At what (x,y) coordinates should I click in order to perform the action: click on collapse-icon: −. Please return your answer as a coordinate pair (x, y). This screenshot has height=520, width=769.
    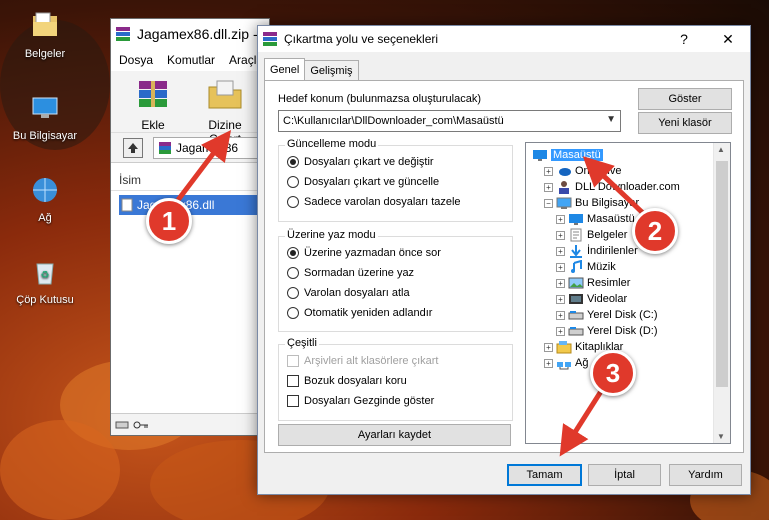
    Looking at the image, I should click on (548, 203).